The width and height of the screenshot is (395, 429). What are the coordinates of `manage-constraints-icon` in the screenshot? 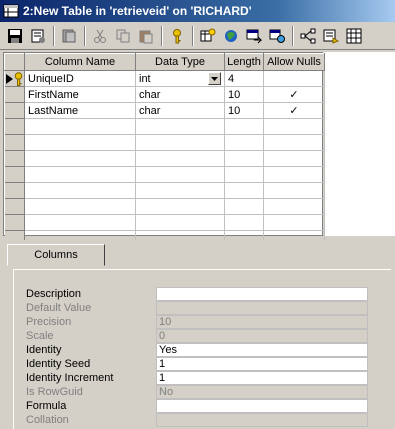 It's located at (277, 36).